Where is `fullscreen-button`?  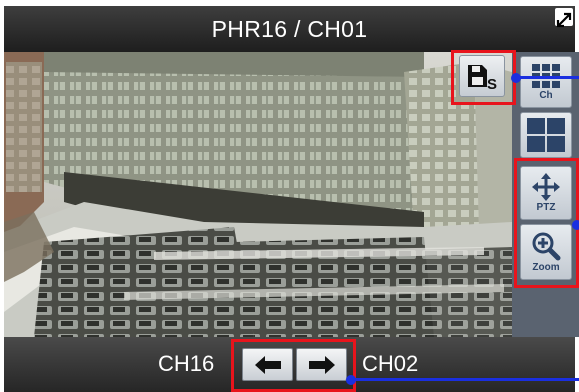
fullscreen-button is located at coordinates (564, 18).